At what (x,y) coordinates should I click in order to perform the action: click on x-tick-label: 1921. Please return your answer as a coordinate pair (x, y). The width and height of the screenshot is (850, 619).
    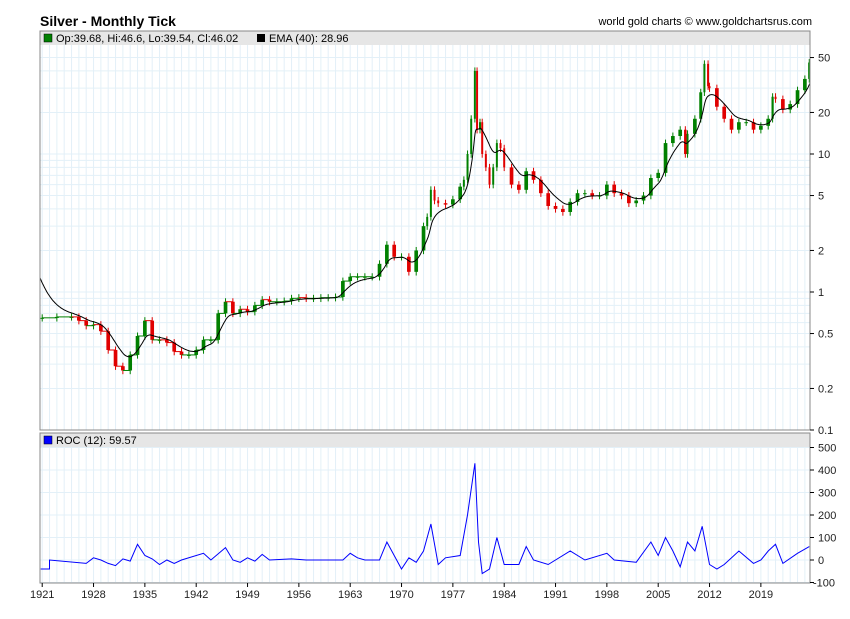
    Looking at the image, I should click on (42, 595).